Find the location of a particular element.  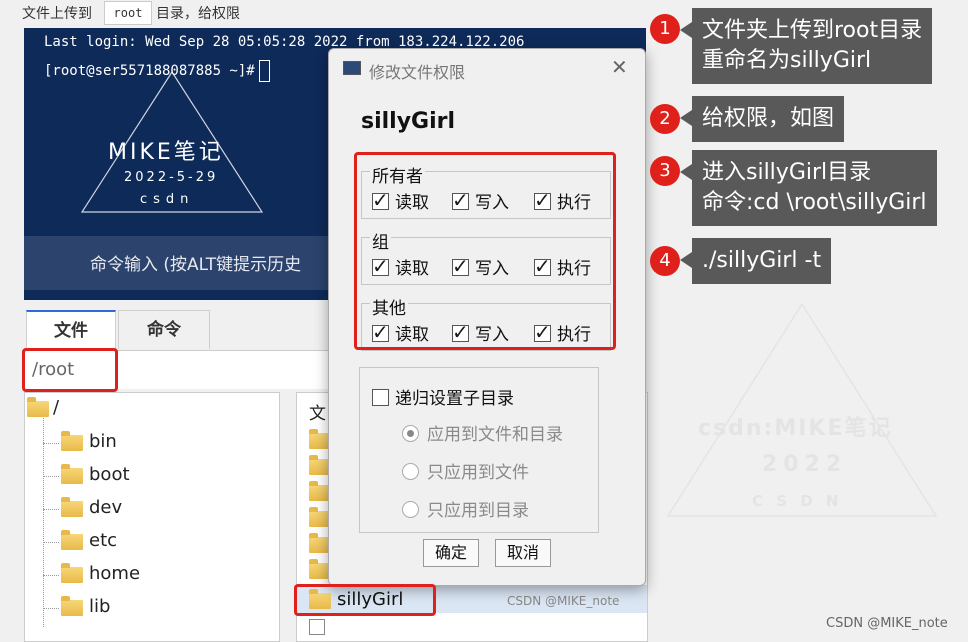

watermark-sub: csdn is located at coordinates (167, 199).